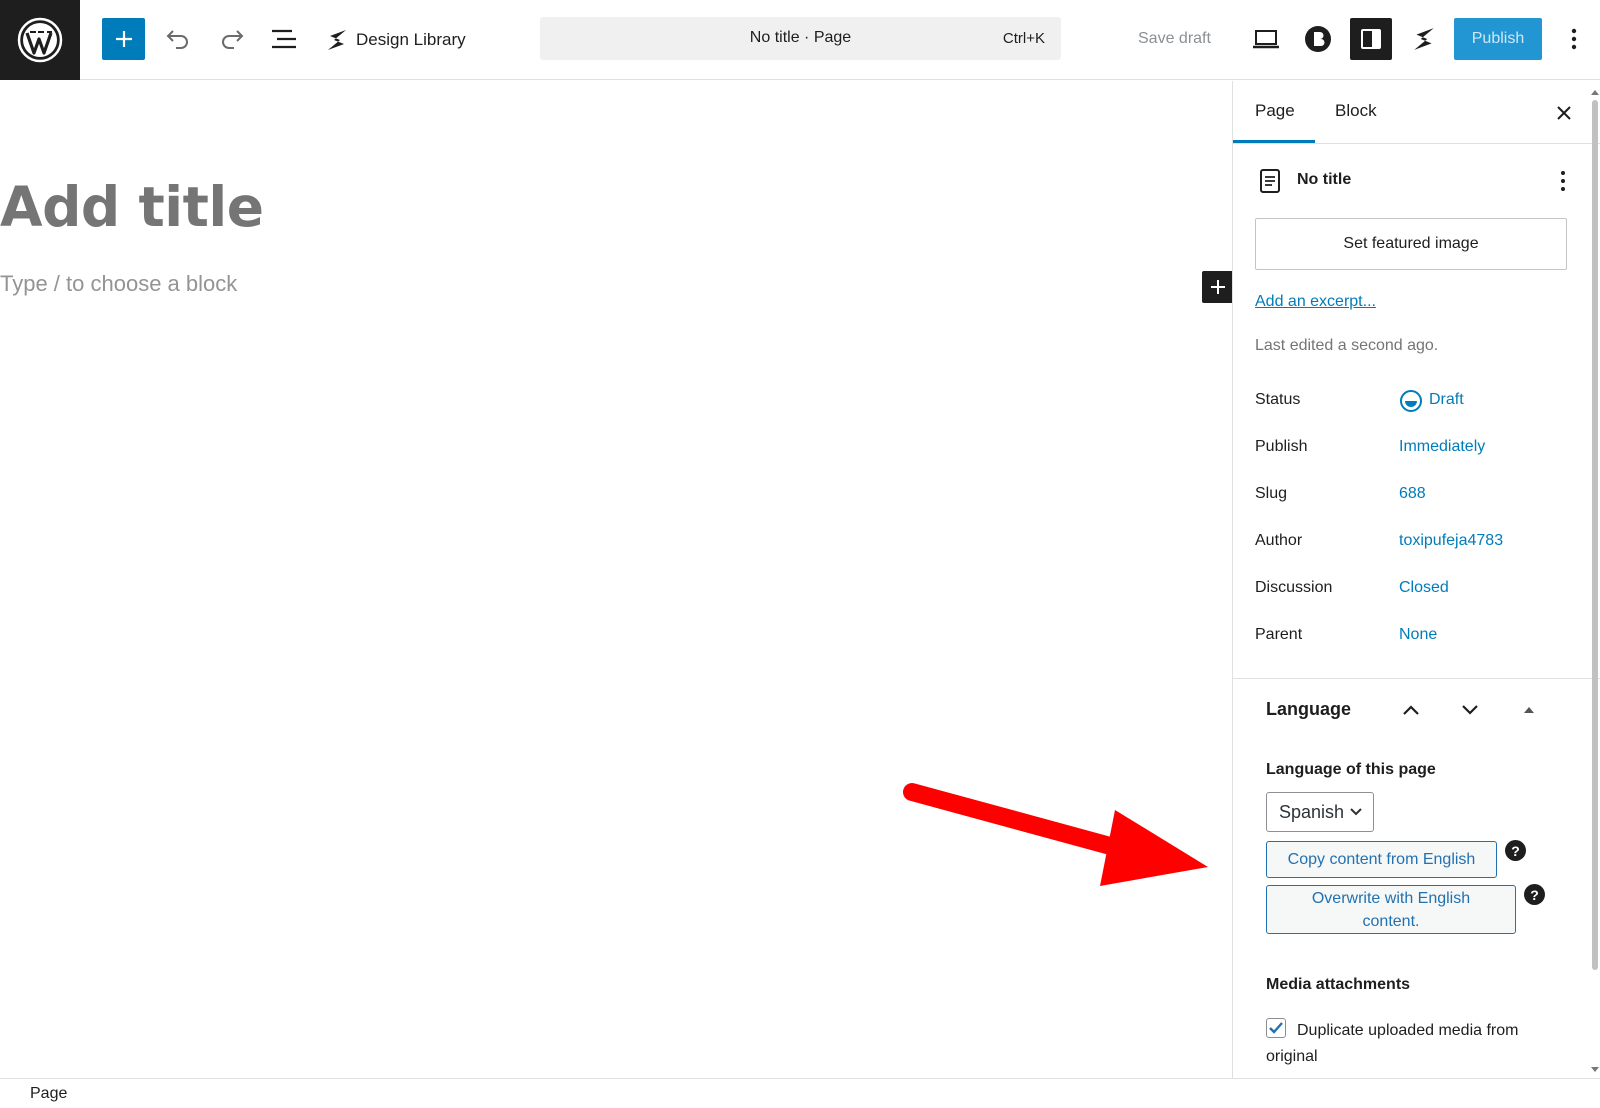  What do you see at coordinates (1415, 181) in the screenshot?
I see `document-summary: No title` at bounding box center [1415, 181].